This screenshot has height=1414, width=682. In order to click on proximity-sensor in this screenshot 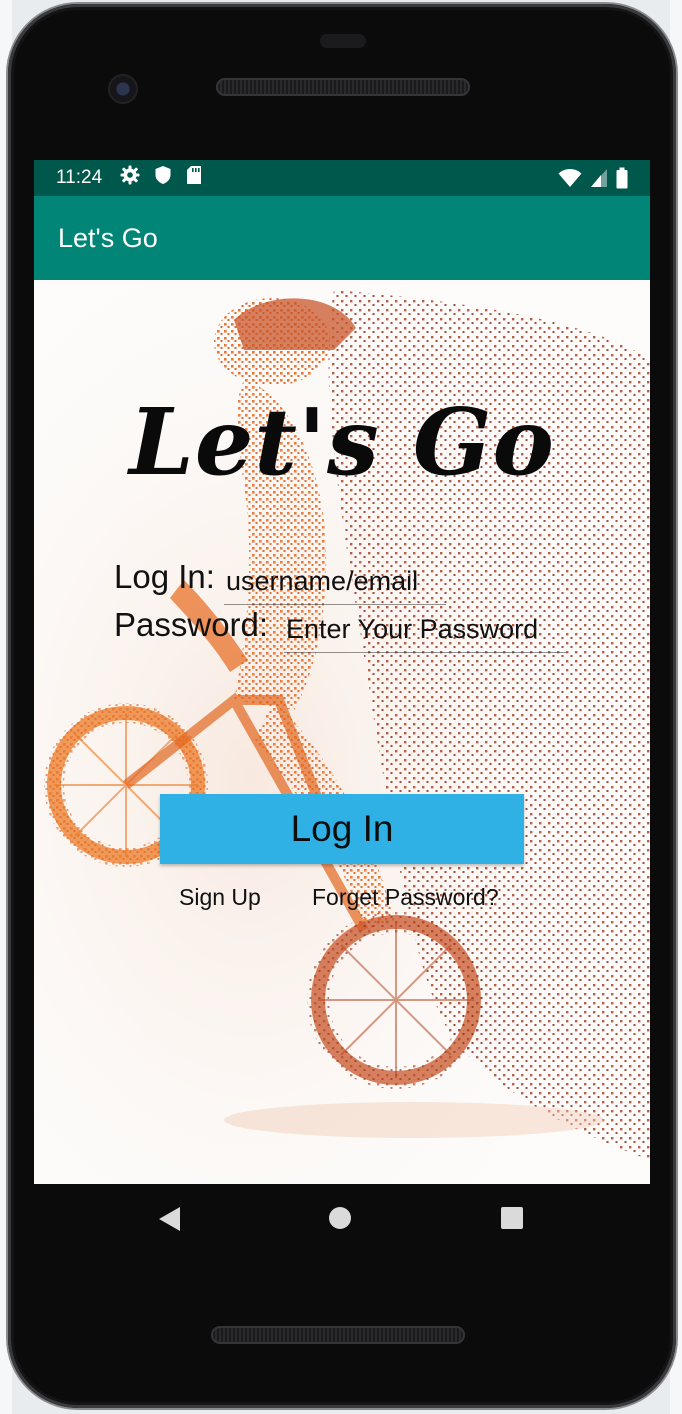, I will do `click(343, 41)`.